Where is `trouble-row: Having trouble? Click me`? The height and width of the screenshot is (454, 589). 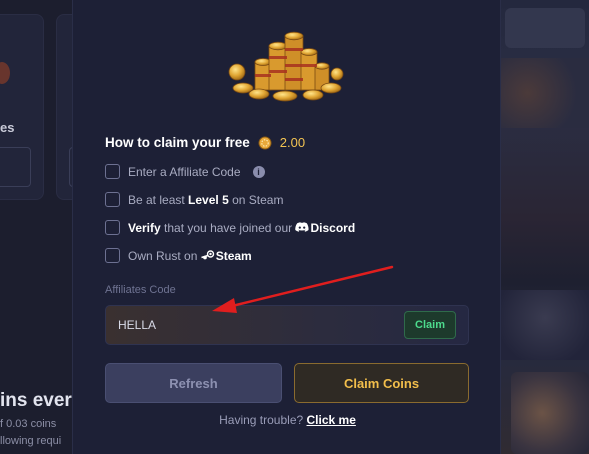 trouble-row: Having trouble? Click me is located at coordinates (287, 420).